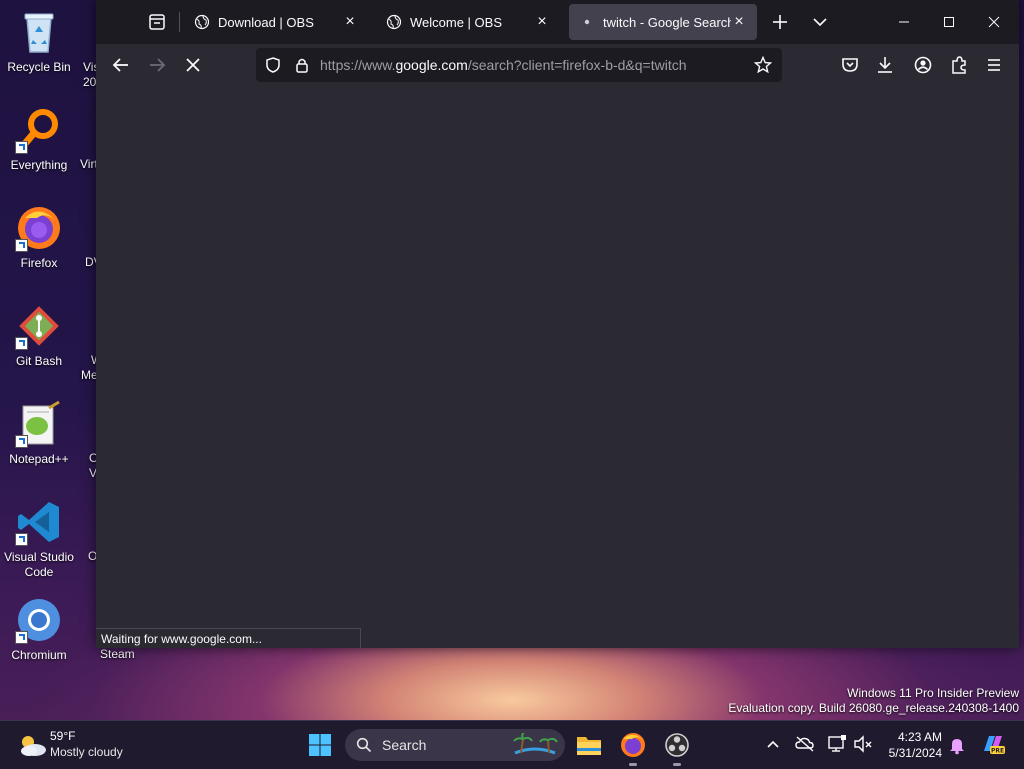 This screenshot has width=1024, height=769. I want to click on new-tab-button, so click(780, 22).